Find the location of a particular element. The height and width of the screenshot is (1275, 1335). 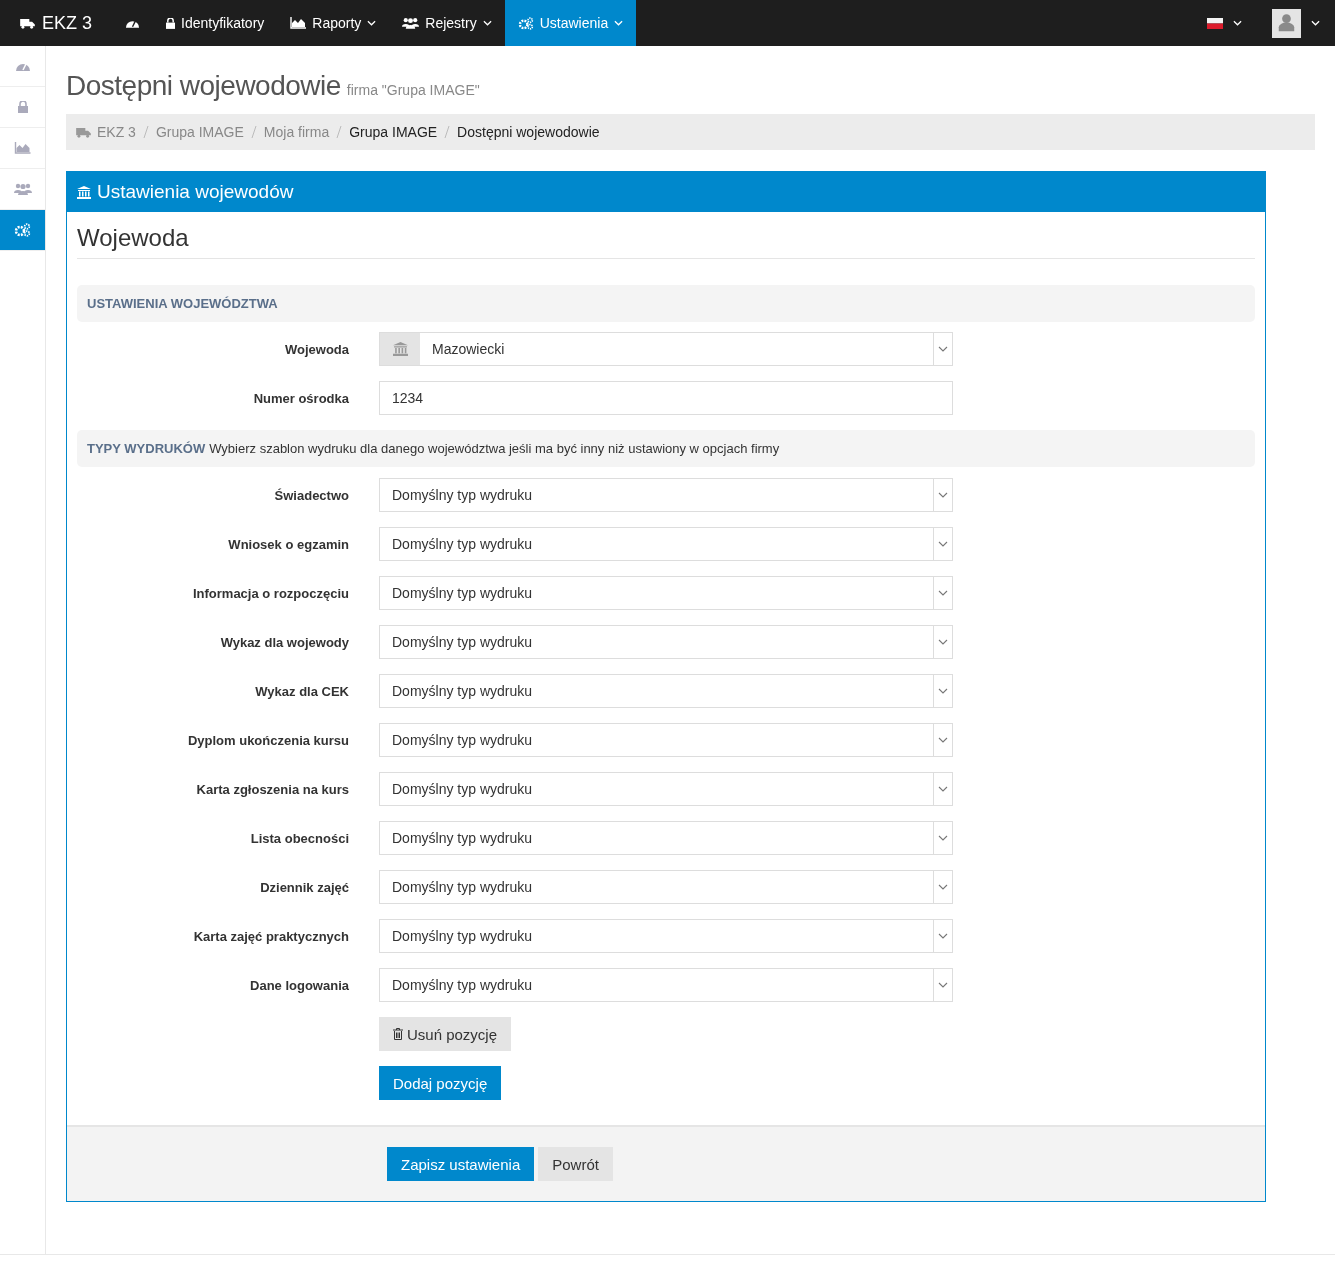

field-label: Dane logowania is located at coordinates (299, 985).